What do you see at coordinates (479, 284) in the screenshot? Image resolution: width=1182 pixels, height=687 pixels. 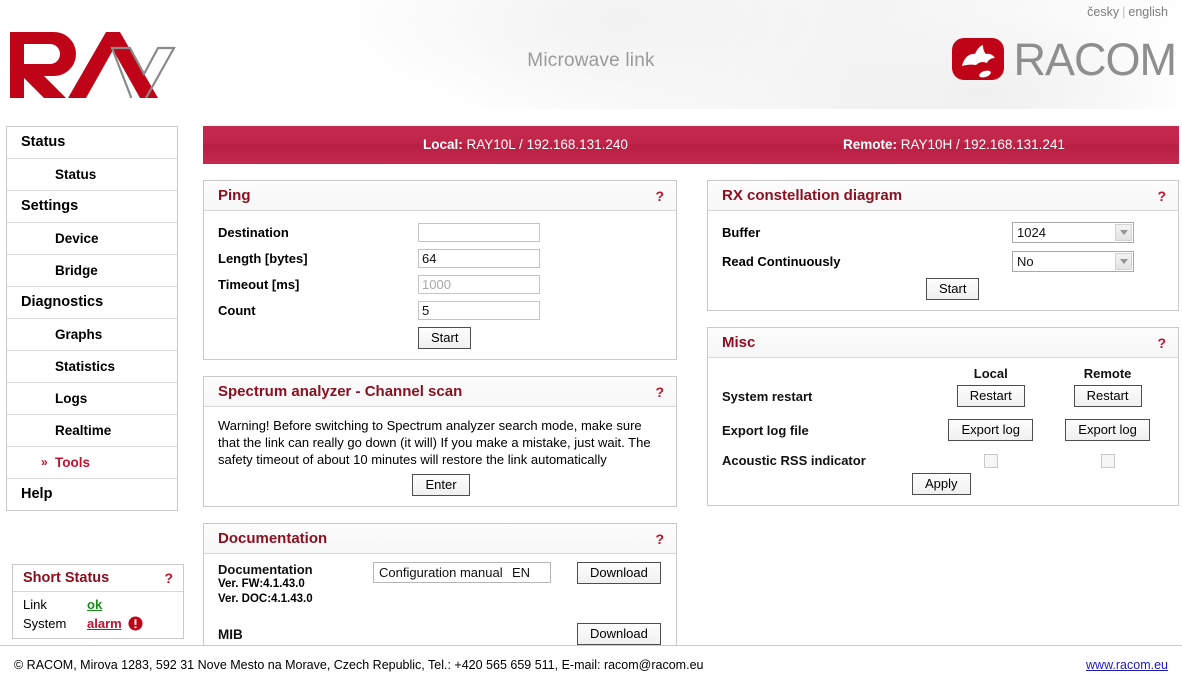 I see `ping-timeout-input` at bounding box center [479, 284].